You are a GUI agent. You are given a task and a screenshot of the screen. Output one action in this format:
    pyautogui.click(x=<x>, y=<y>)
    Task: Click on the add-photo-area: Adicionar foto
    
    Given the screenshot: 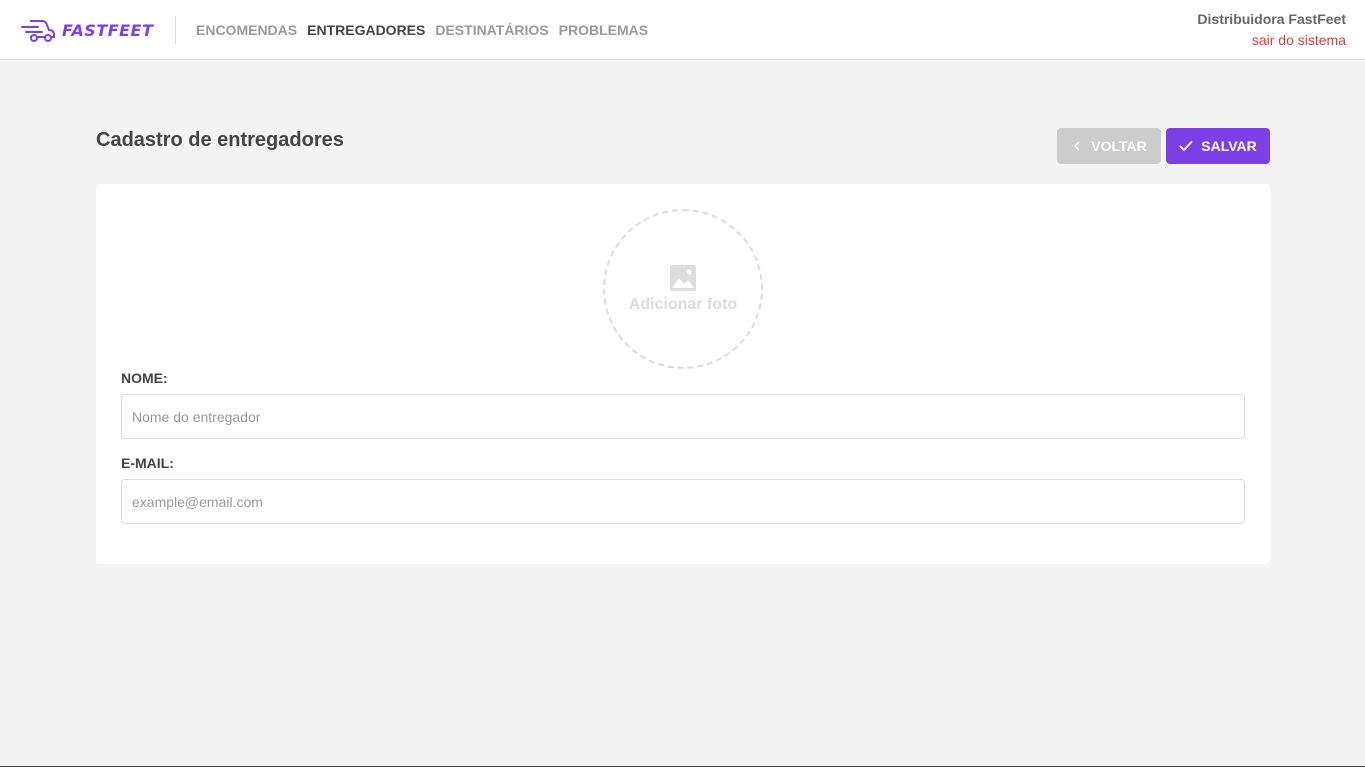 What is the action you would take?
    pyautogui.click(x=683, y=289)
    